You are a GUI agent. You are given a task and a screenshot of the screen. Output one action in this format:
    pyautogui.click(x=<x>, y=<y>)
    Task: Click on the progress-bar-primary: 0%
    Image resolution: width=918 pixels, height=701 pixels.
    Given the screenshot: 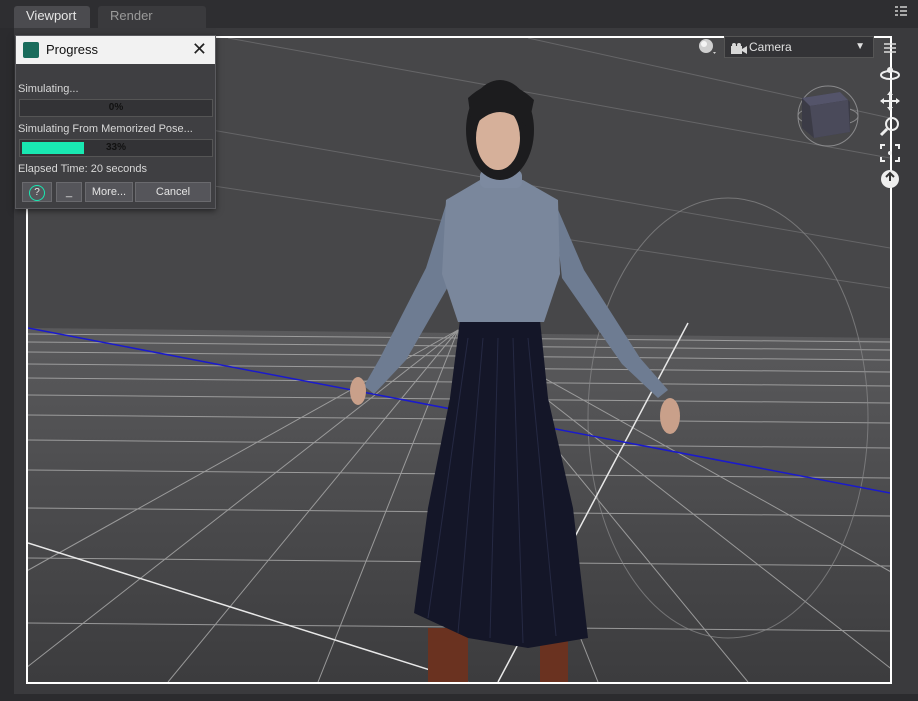 What is the action you would take?
    pyautogui.click(x=116, y=108)
    